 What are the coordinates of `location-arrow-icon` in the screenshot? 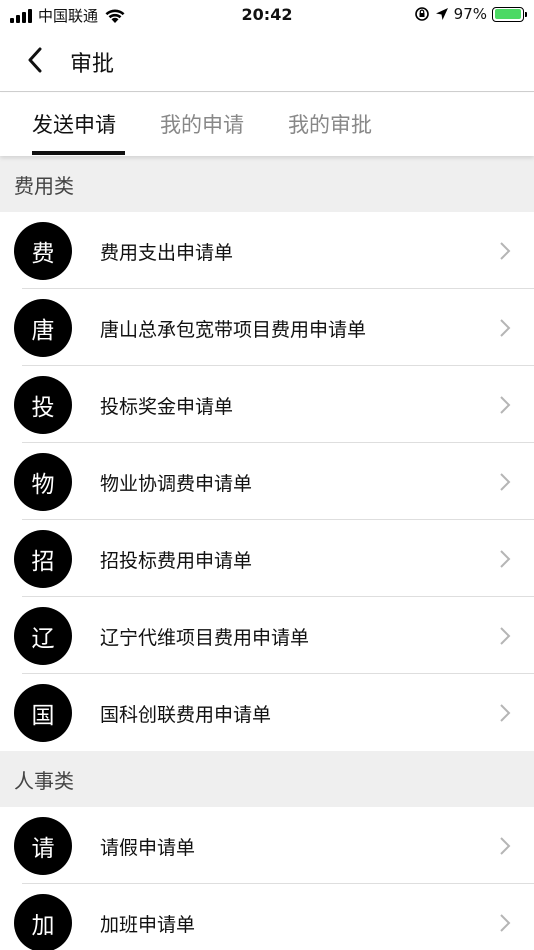 It's located at (441, 14).